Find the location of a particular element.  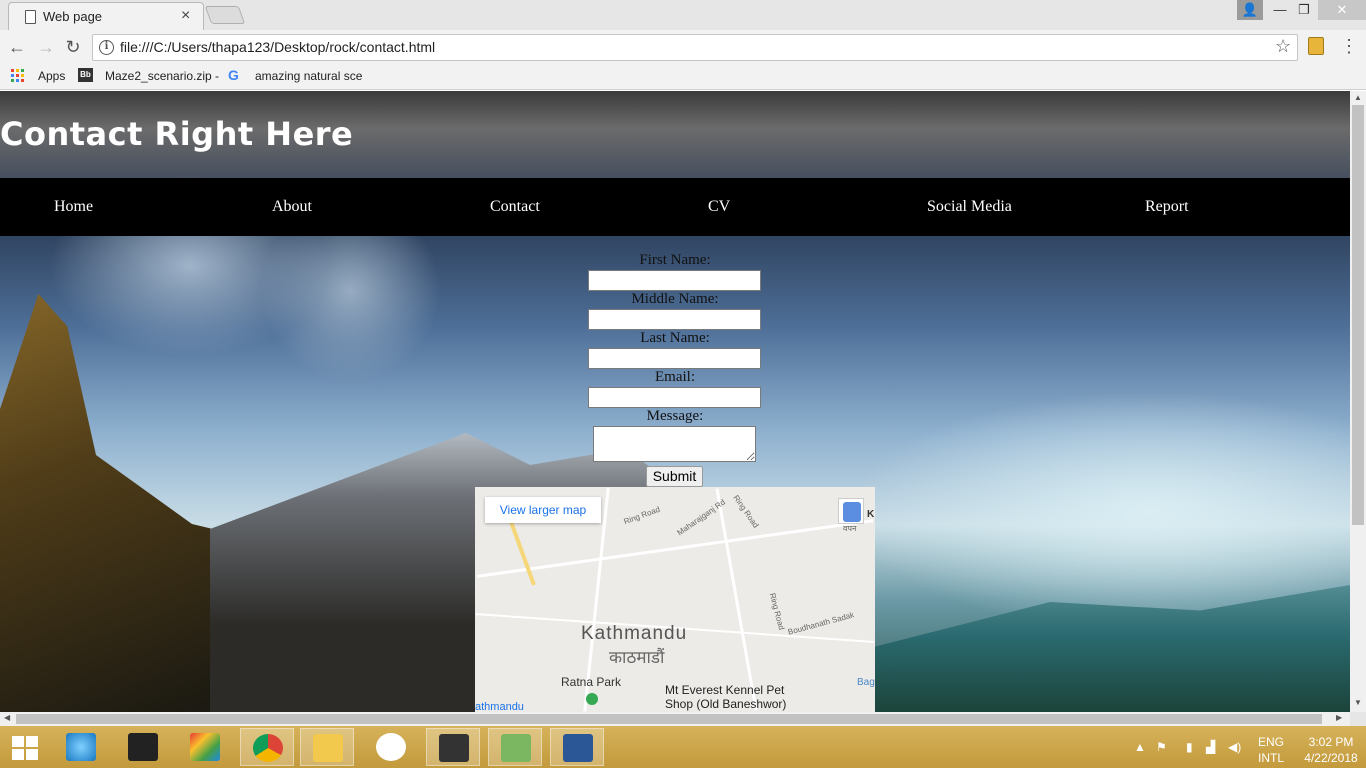

first-name-label: First Name: is located at coordinates (675, 260).